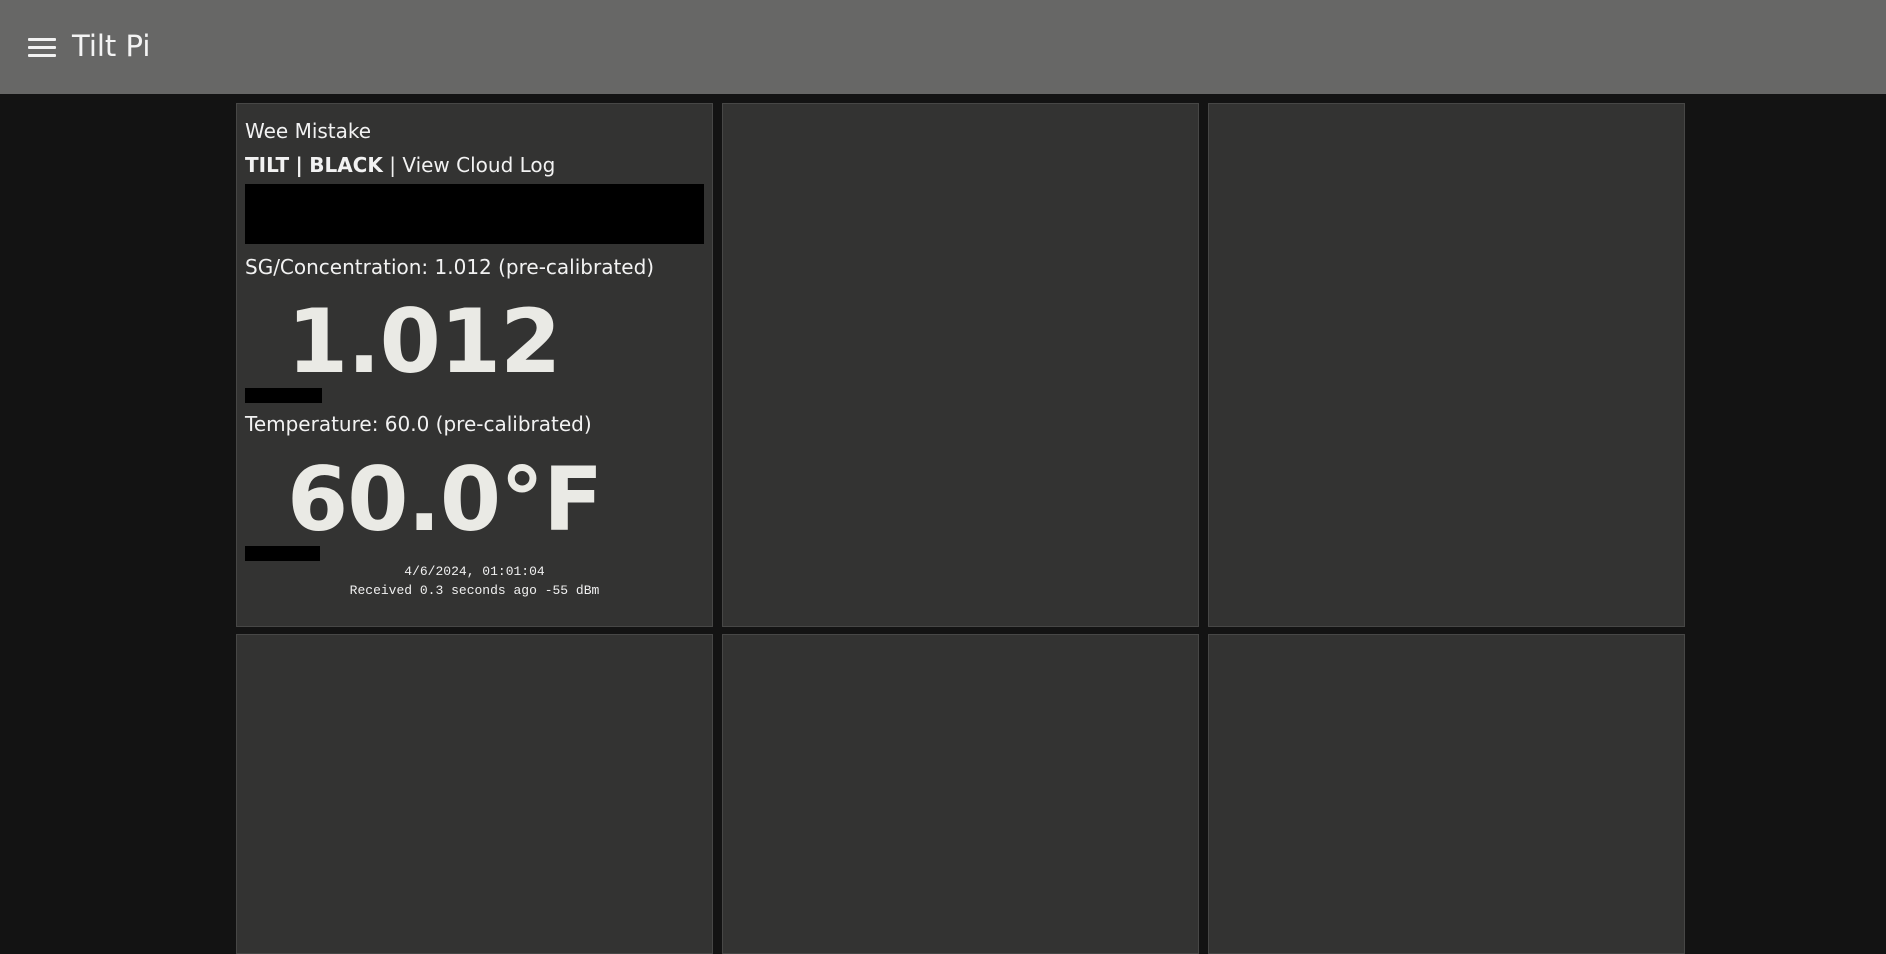 This screenshot has width=1886, height=954. I want to click on sg-color-swatch, so click(283, 395).